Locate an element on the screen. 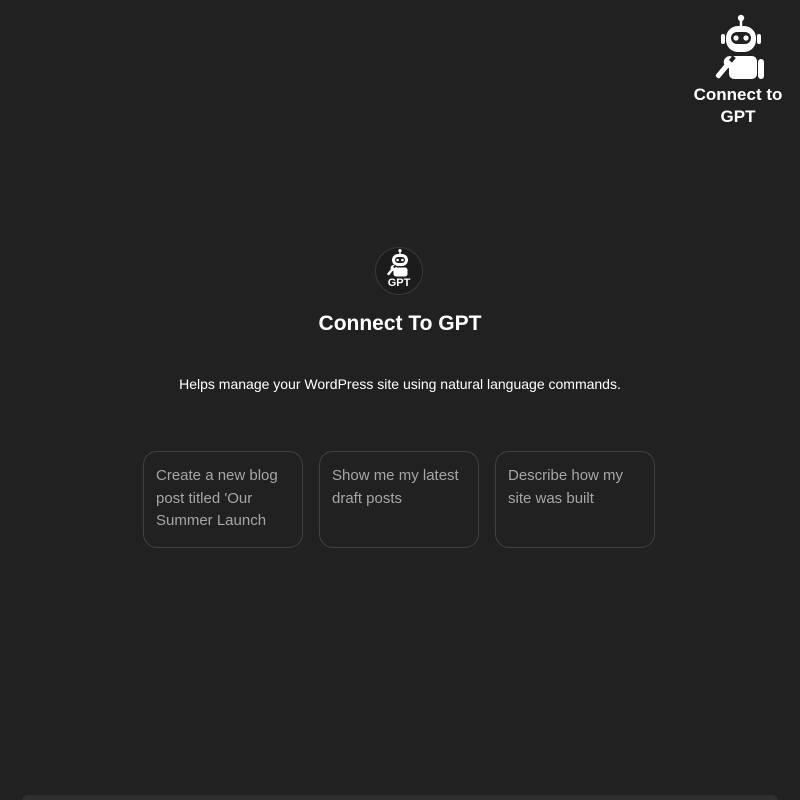 The width and height of the screenshot is (800, 800). avatar-label: GPT is located at coordinates (399, 283).